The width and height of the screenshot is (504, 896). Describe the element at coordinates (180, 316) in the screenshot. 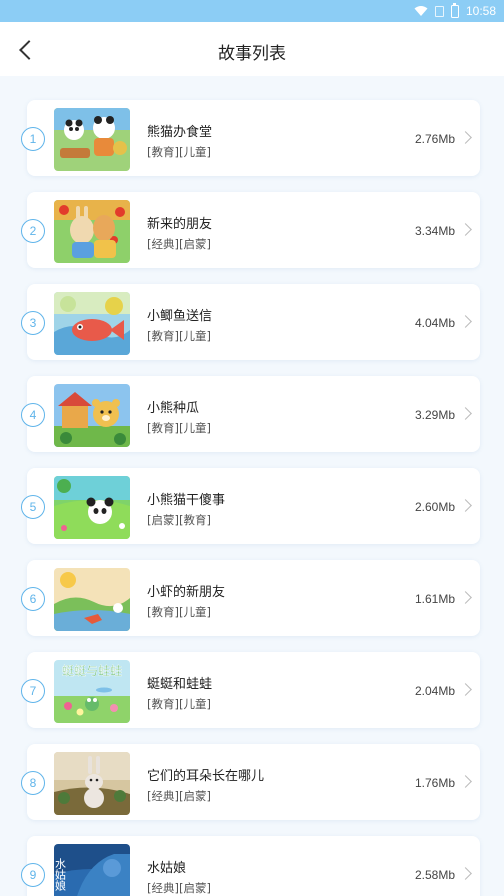

I see `story-title: 小鲫鱼送信` at that location.